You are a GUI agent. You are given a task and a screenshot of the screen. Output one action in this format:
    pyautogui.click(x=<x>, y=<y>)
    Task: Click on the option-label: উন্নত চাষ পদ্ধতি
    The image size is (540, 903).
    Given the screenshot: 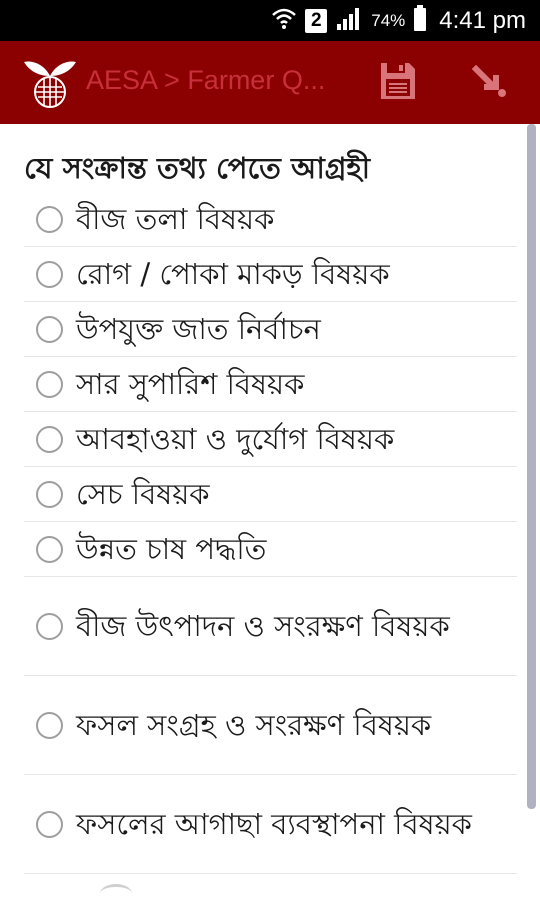 What is the action you would take?
    pyautogui.click(x=171, y=549)
    